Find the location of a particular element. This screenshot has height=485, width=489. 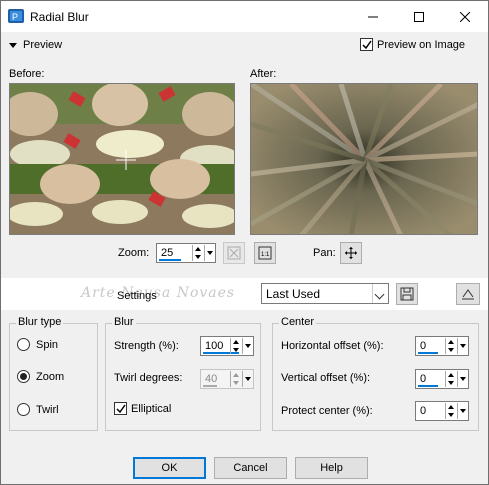

reset-icon is located at coordinates (468, 294).